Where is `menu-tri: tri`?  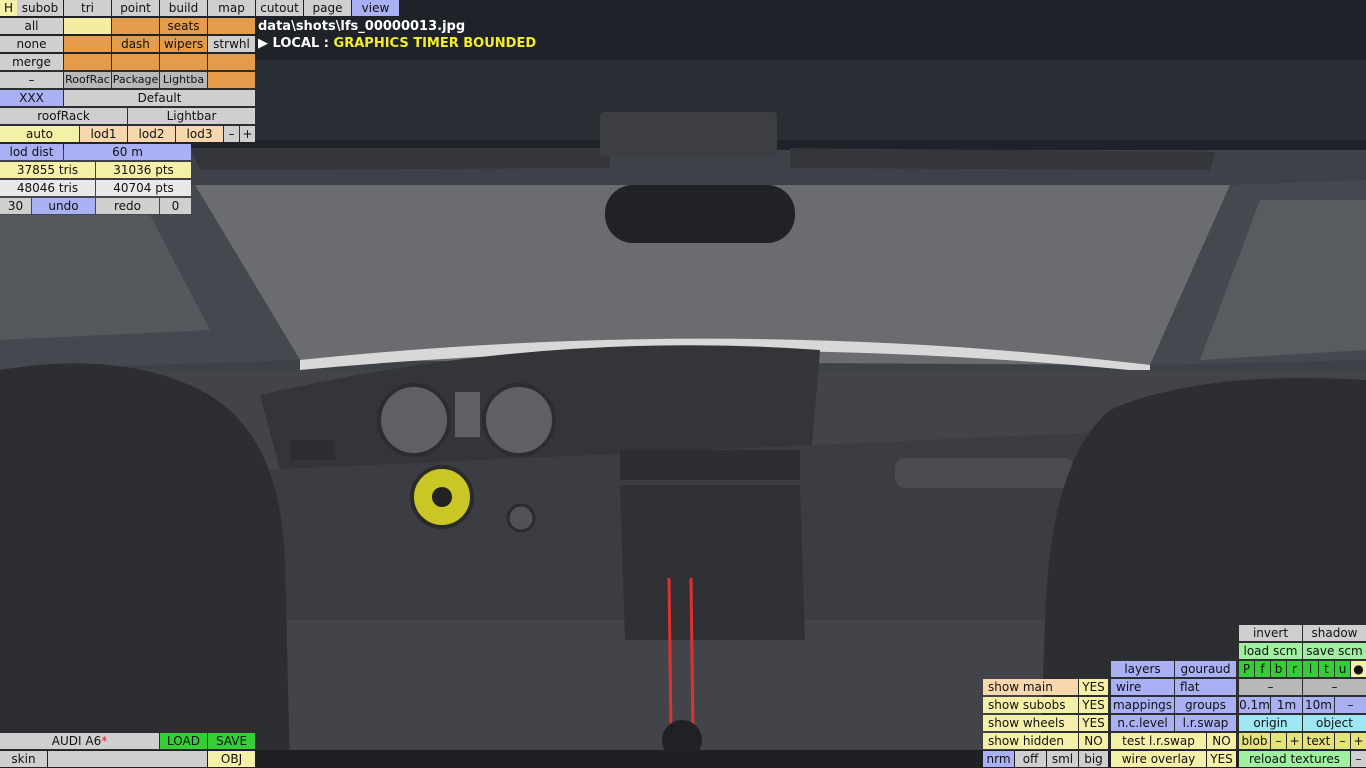 menu-tri: tri is located at coordinates (87, 8).